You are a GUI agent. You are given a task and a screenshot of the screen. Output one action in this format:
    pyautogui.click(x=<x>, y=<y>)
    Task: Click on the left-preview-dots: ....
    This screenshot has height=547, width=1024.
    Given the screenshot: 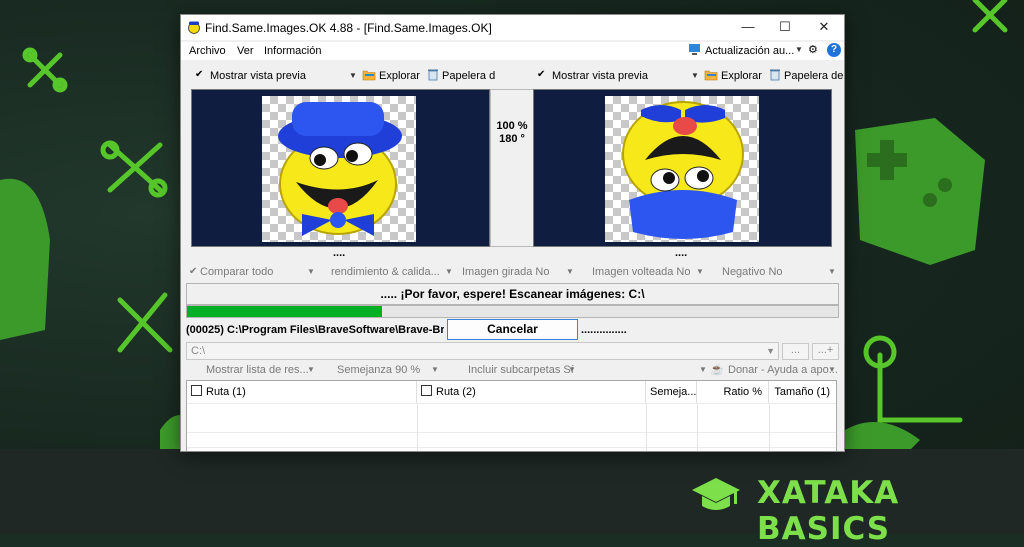 What is the action you would take?
    pyautogui.click(x=339, y=253)
    